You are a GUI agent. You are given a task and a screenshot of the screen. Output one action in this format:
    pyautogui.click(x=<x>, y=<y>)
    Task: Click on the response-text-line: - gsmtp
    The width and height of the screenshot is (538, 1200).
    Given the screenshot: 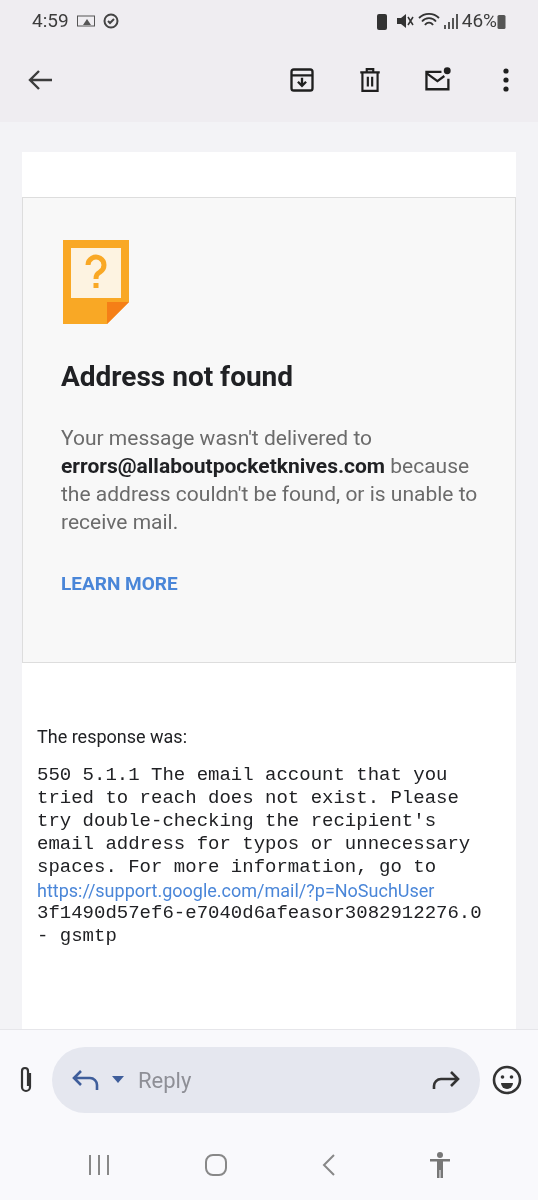 What is the action you would take?
    pyautogui.click(x=77, y=936)
    